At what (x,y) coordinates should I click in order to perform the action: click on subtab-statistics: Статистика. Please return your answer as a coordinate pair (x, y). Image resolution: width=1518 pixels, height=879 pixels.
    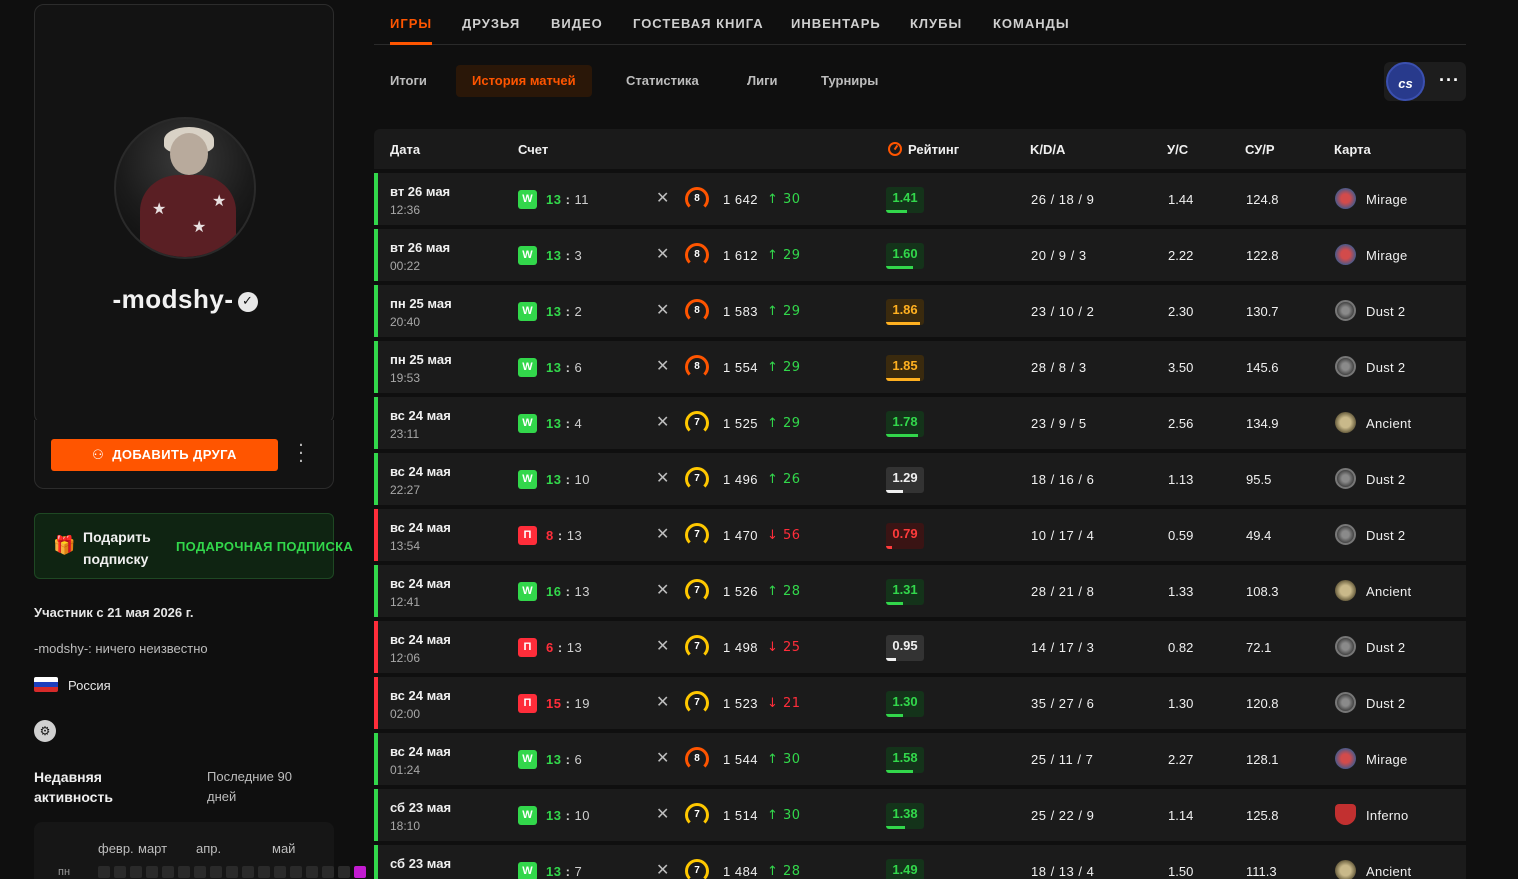
    Looking at the image, I should click on (662, 81).